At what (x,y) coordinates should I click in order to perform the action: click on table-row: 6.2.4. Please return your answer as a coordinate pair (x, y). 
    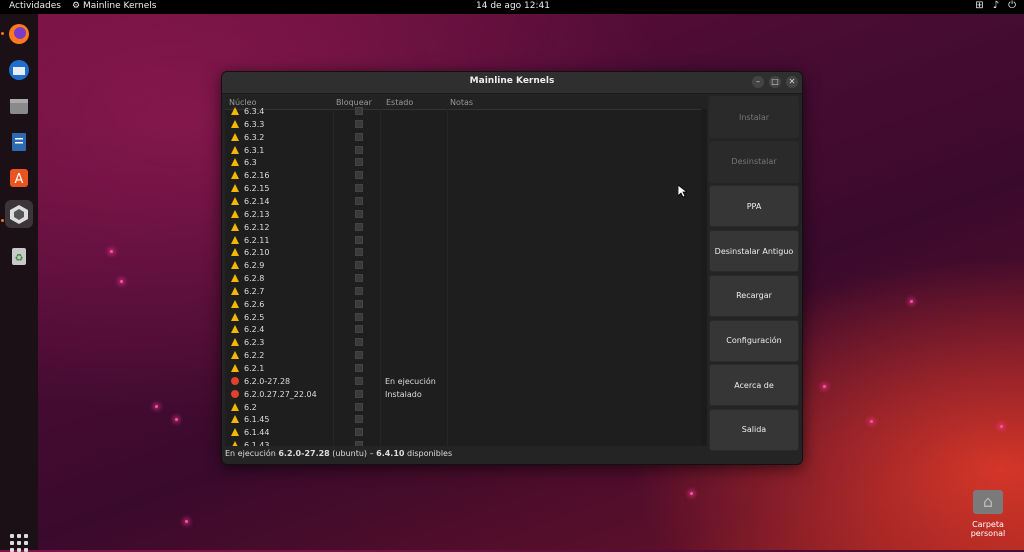
    Looking at the image, I should click on (466, 329).